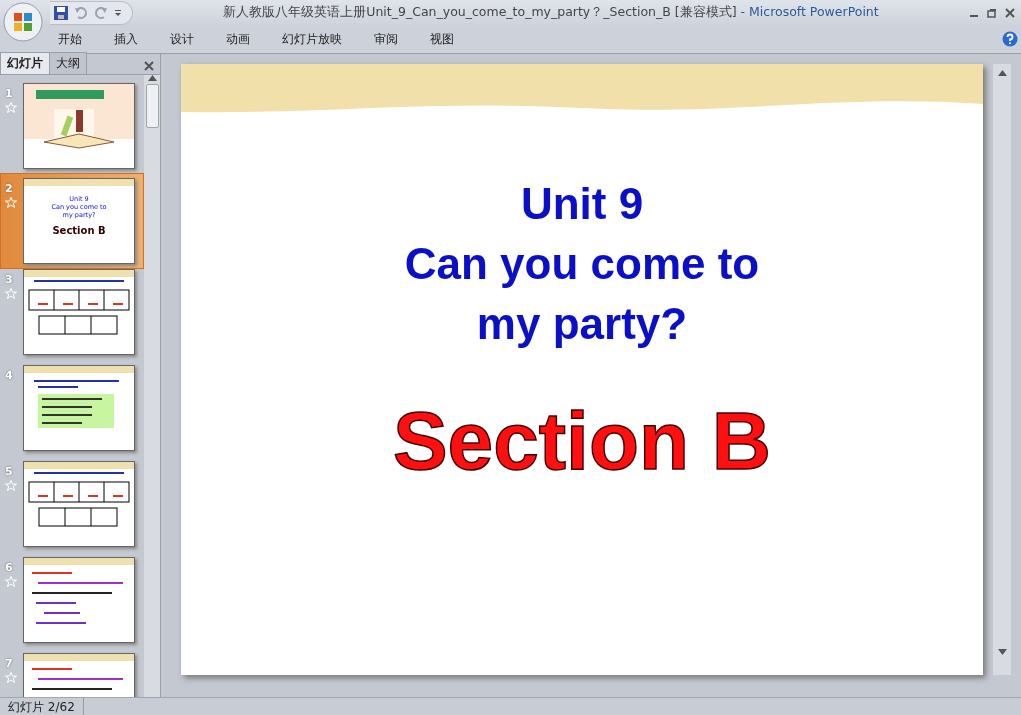 The width and height of the screenshot is (1021, 715). I want to click on ribbon-tab: 动画, so click(244, 39).